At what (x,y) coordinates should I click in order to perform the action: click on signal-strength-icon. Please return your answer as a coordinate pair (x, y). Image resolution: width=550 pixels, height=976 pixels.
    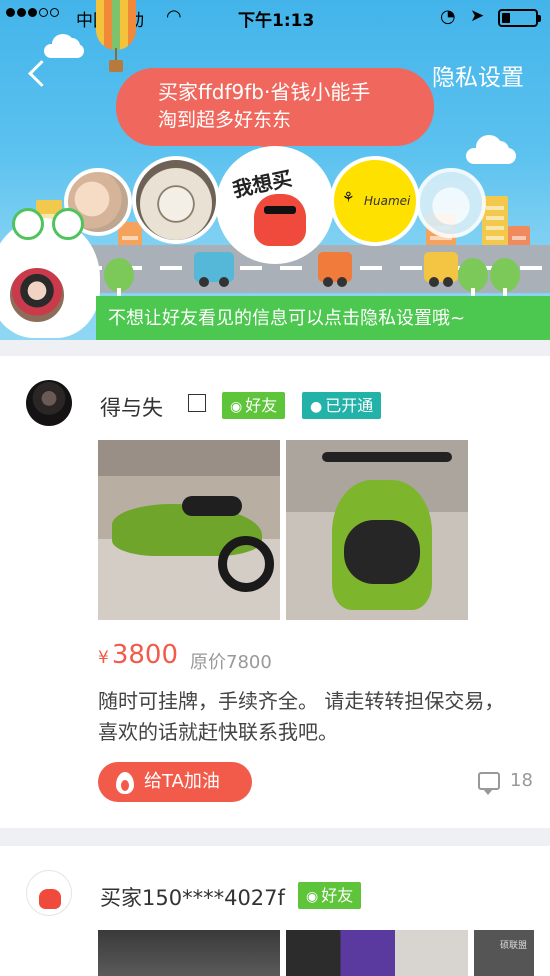
    Looking at the image, I should click on (32, 12).